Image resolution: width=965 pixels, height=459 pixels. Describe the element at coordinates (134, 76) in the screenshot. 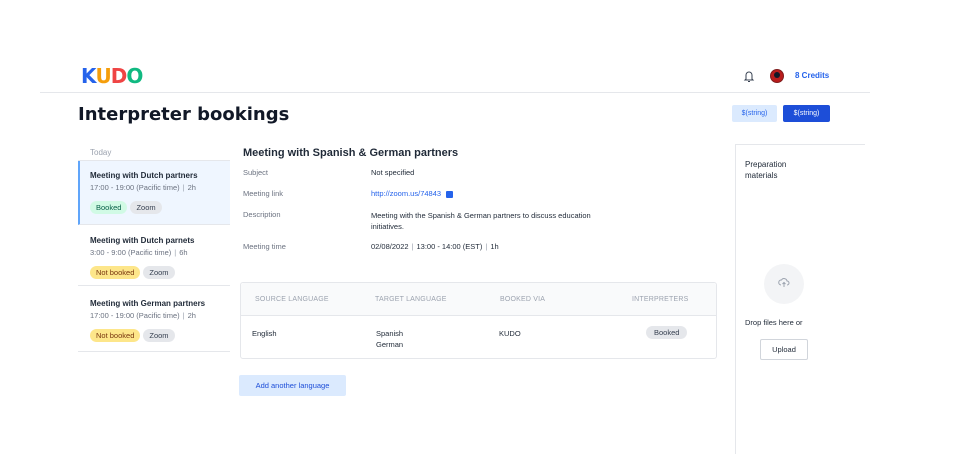

I see `logo-letter-o: O` at that location.